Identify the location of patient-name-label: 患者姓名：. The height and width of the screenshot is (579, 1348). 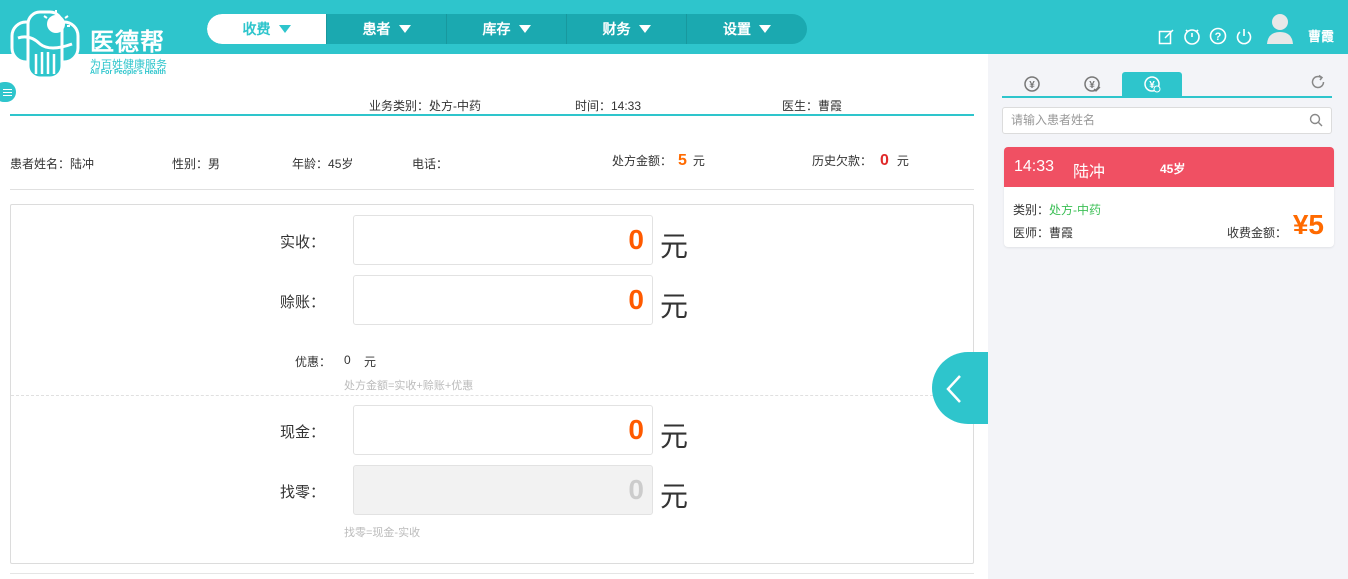
(40, 164).